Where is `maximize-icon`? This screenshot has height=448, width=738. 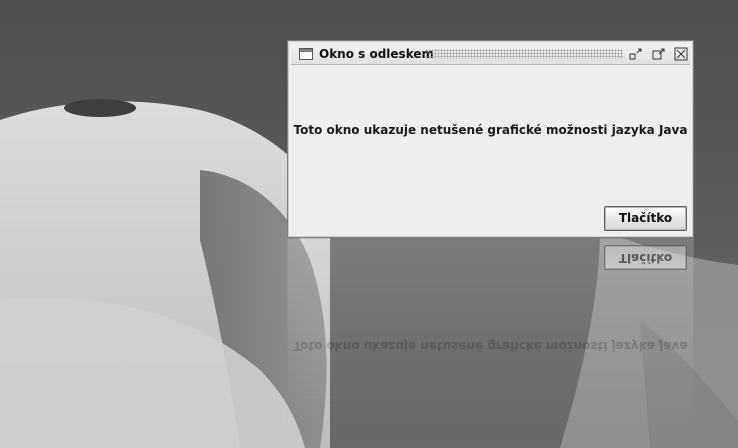
maximize-icon is located at coordinates (659, 54).